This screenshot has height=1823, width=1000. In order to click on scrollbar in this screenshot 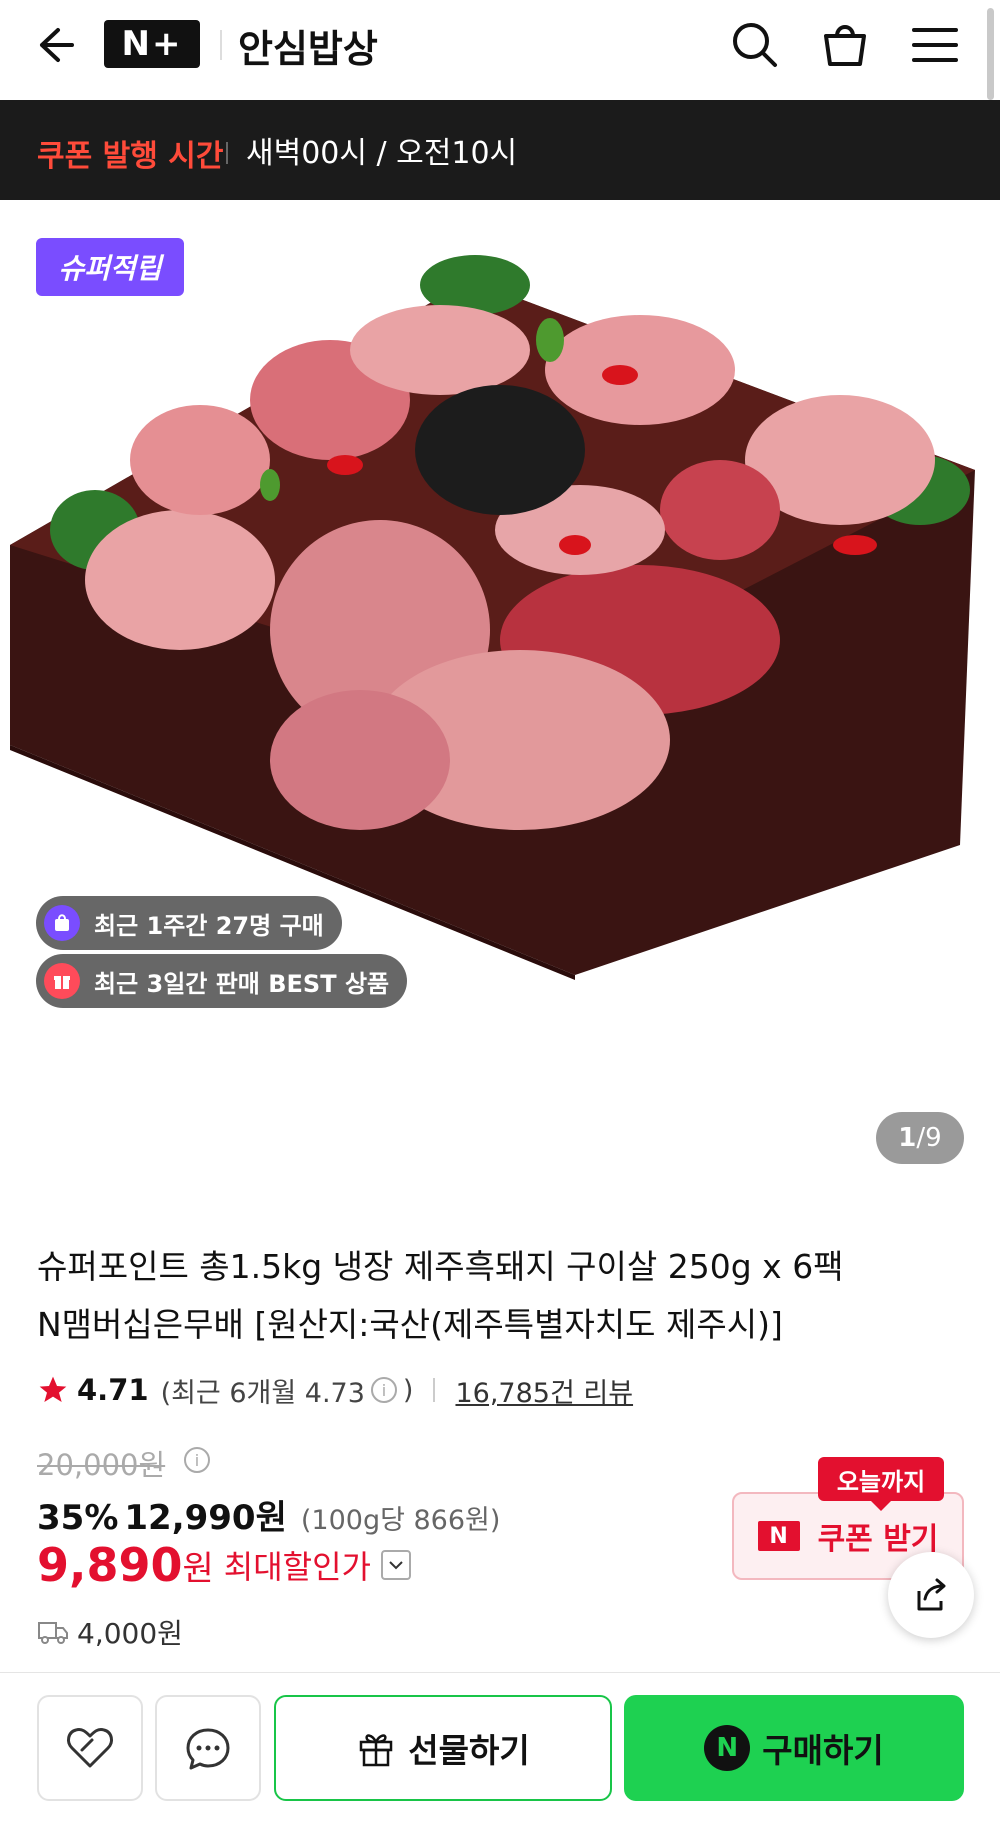, I will do `click(990, 54)`.